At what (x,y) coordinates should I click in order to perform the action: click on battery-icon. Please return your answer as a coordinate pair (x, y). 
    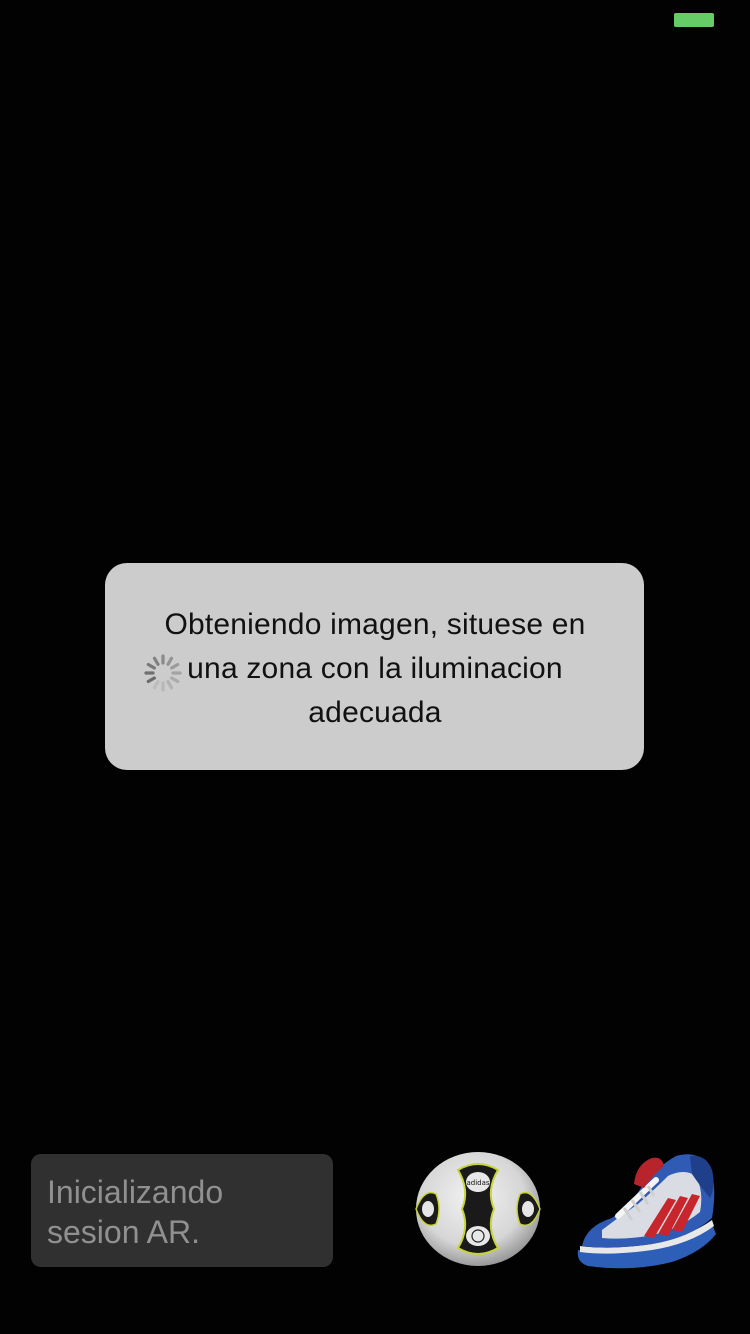
    Looking at the image, I should click on (694, 20).